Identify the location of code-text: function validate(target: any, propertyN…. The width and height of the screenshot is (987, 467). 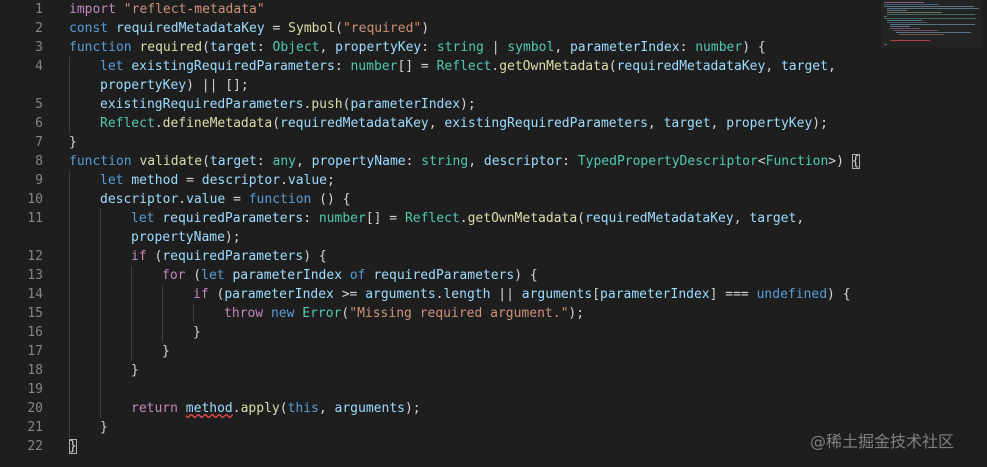
(464, 161).